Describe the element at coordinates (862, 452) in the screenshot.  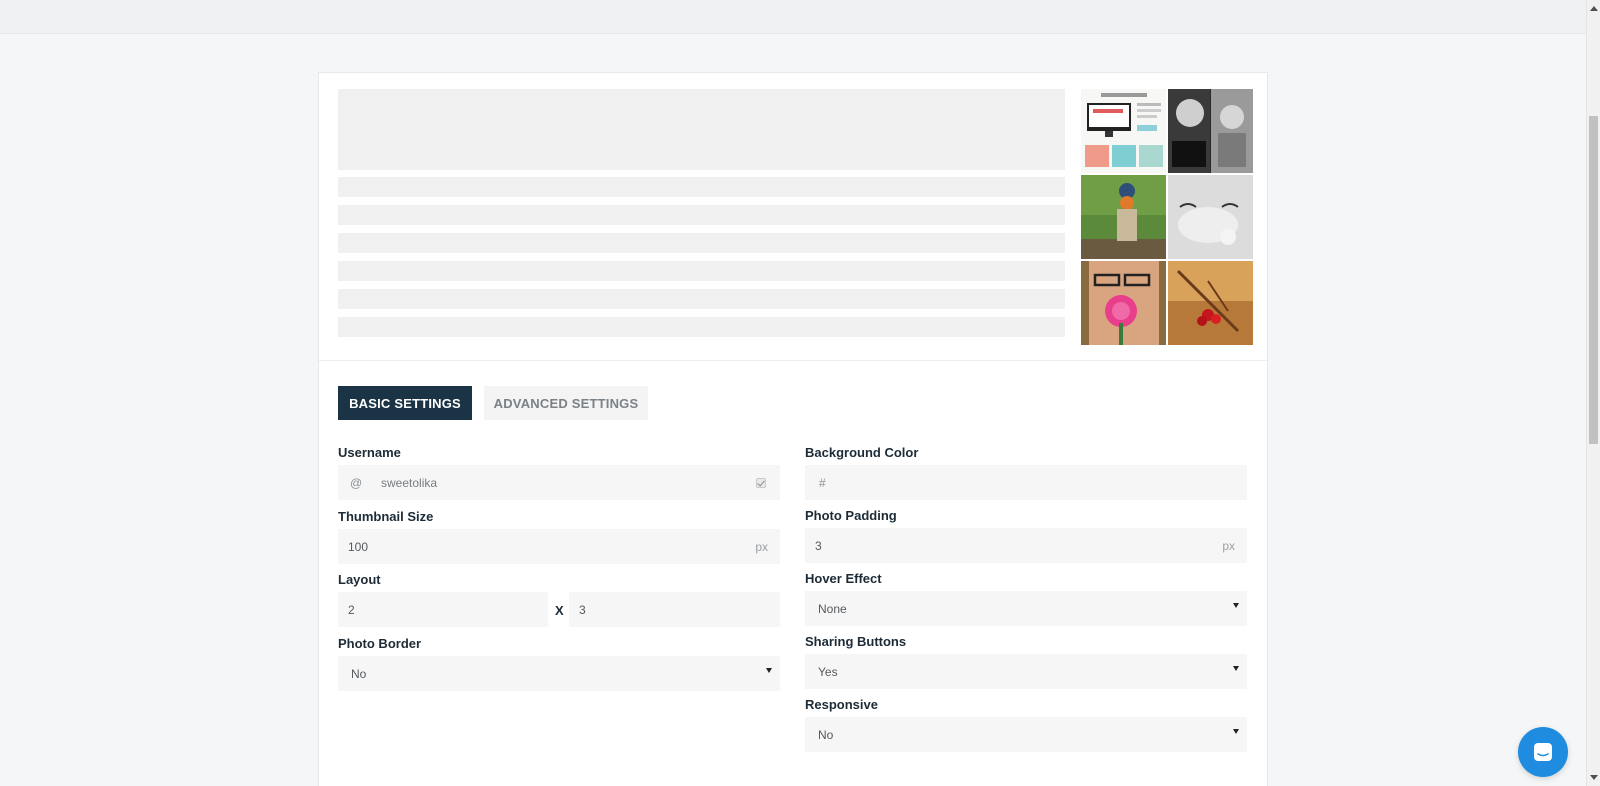
I see `background-color-label: Background Color` at that location.